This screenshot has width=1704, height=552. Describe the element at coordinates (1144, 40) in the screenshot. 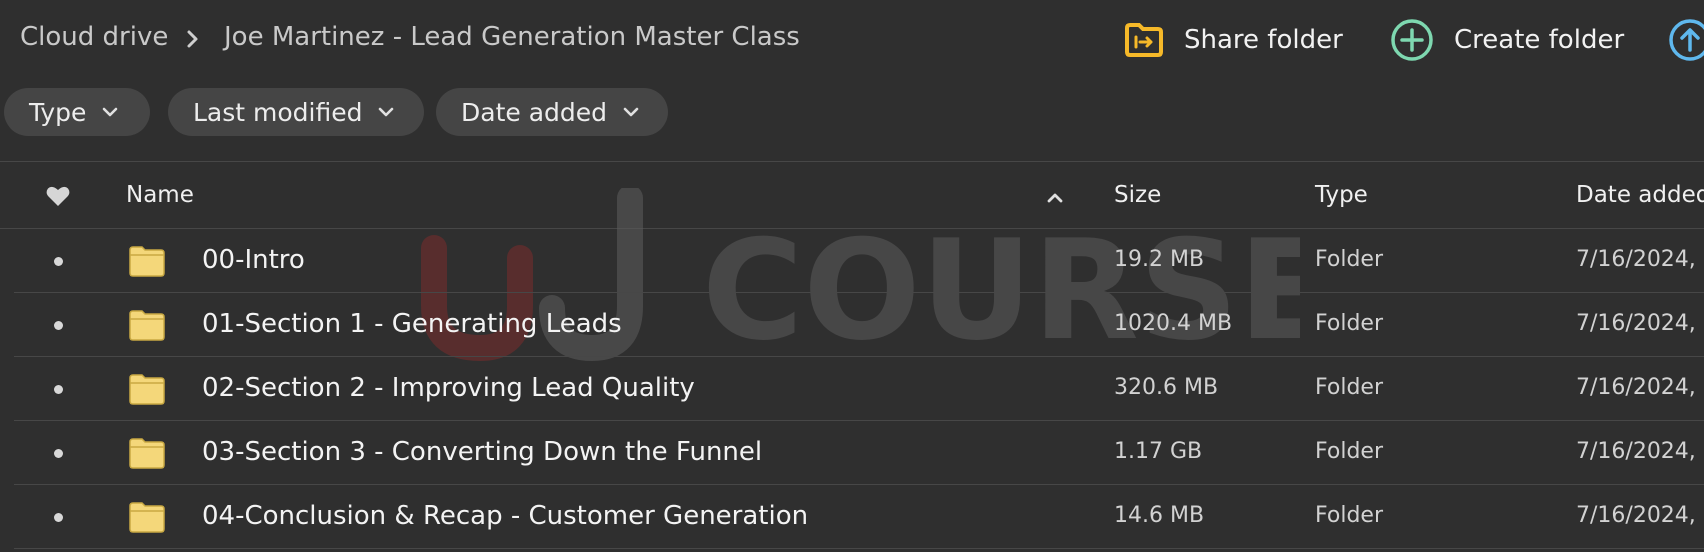

I see `folder-share-icon` at that location.